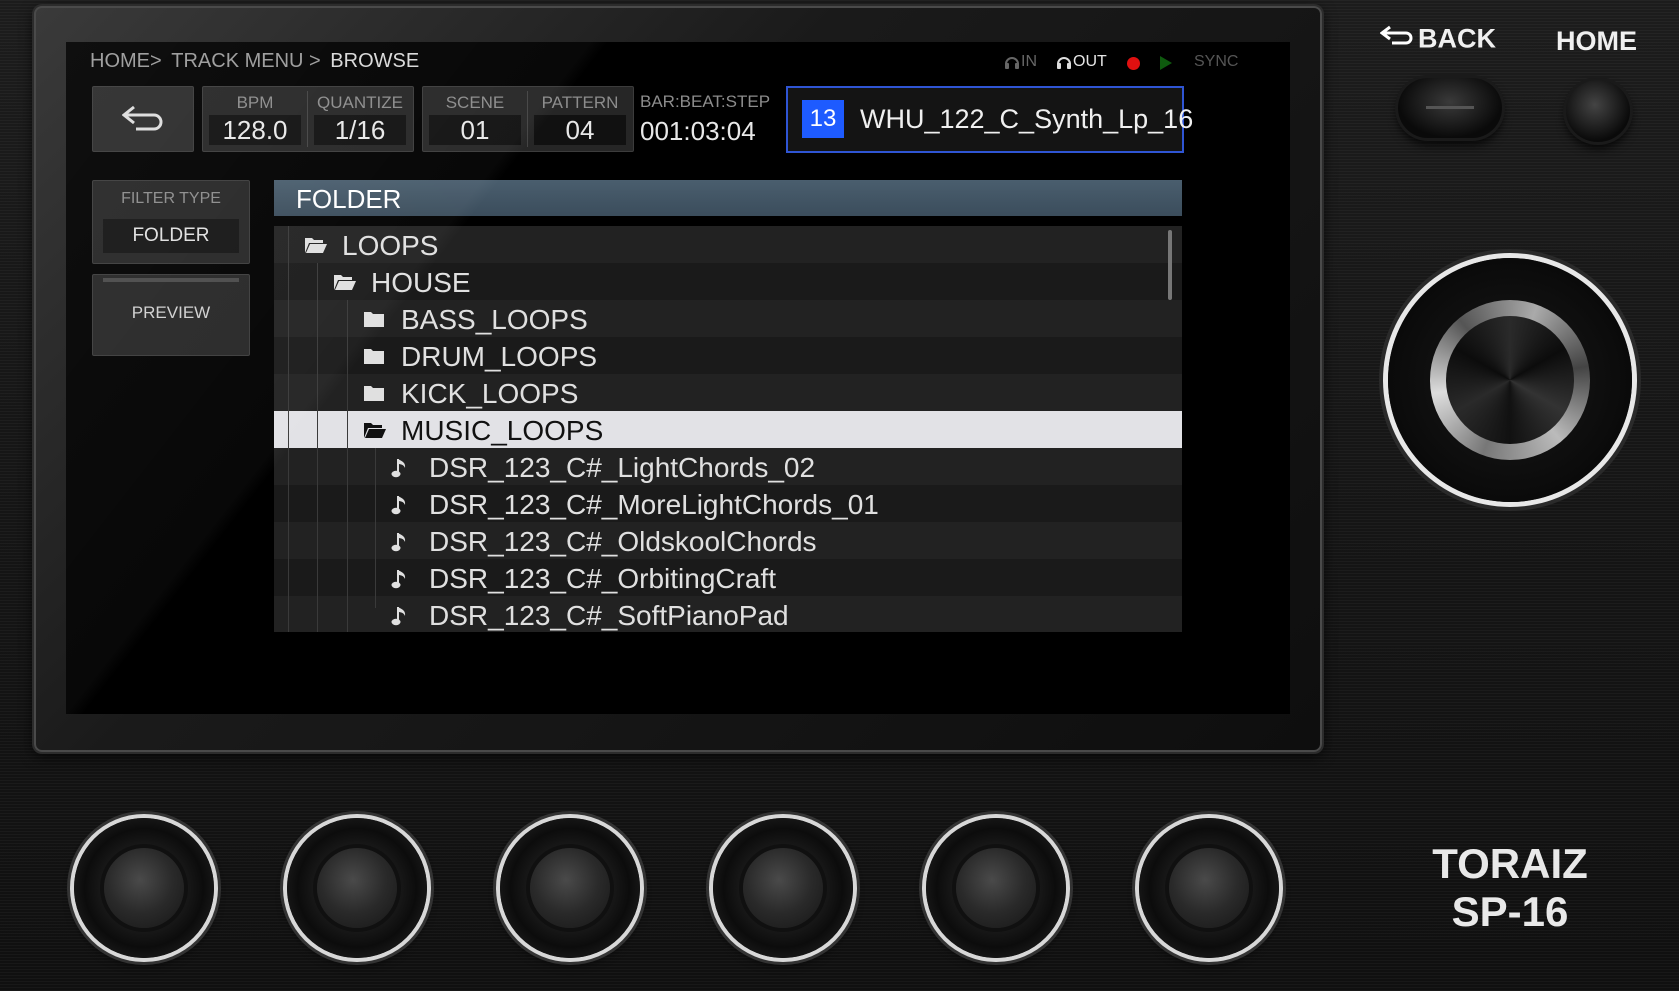 The height and width of the screenshot is (991, 1679). What do you see at coordinates (1133, 63) in the screenshot?
I see `record-indicator-icon` at bounding box center [1133, 63].